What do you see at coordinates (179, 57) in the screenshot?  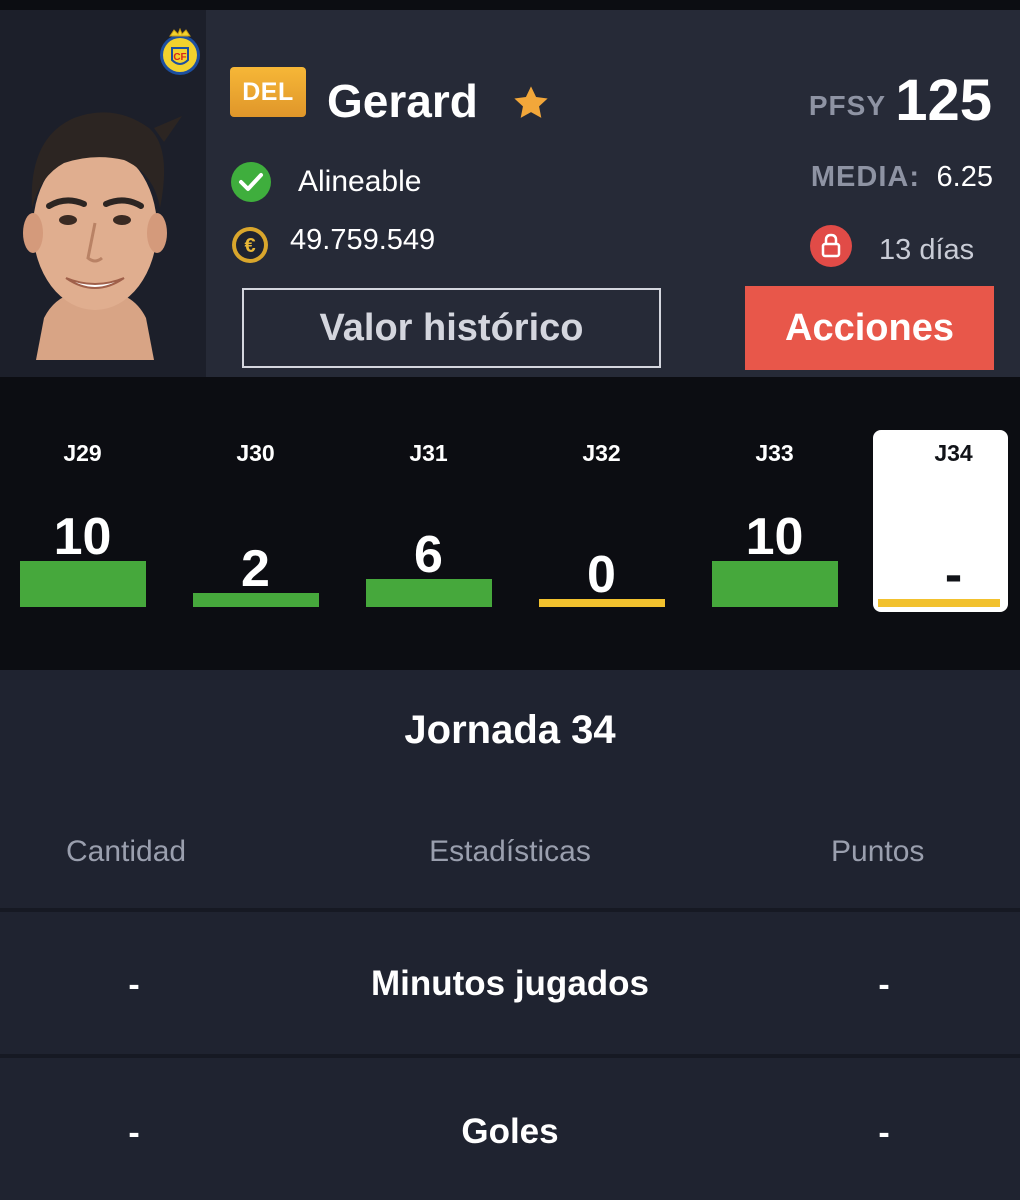 I see `svg-text: CF` at bounding box center [179, 57].